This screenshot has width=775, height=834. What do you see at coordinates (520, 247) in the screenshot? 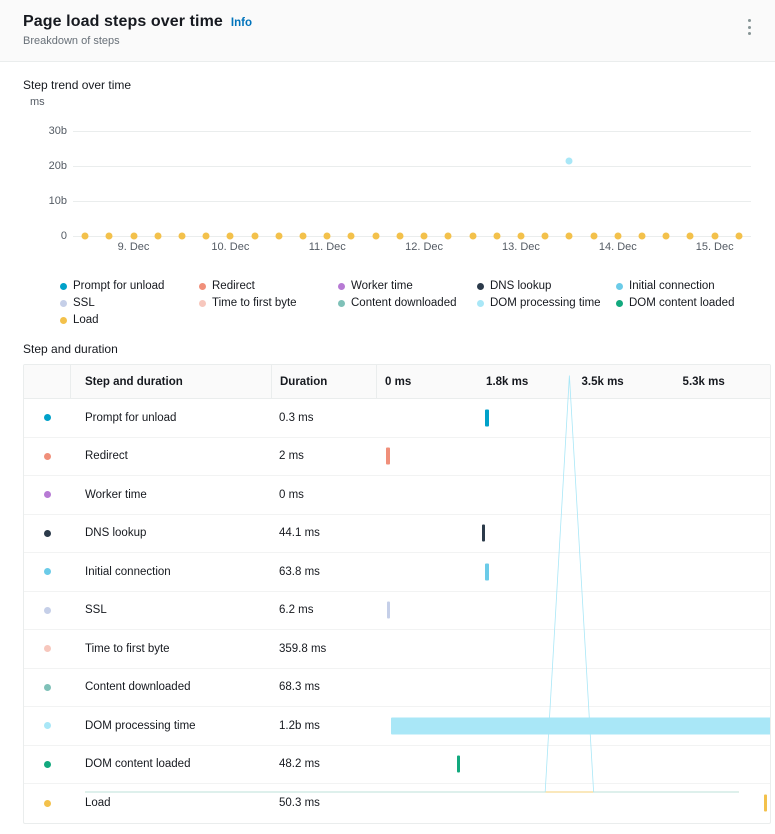
I see `x-axis-tick-label: 13. Dec` at bounding box center [520, 247].